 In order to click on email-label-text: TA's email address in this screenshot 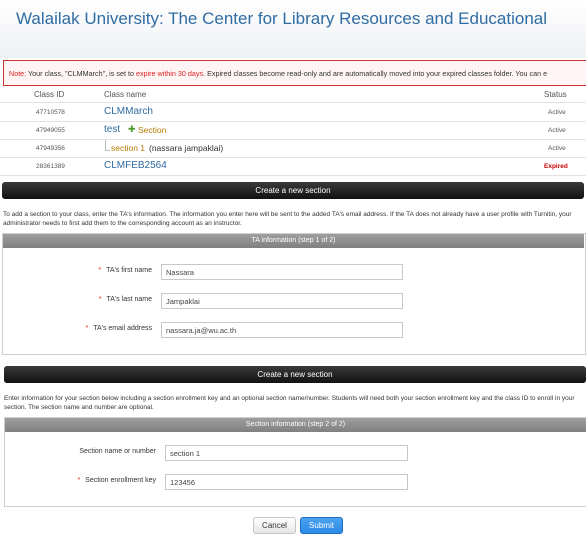, I will do `click(122, 328)`.